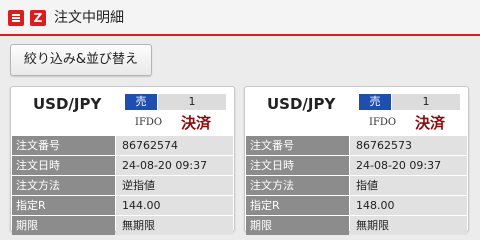 Image resolution: width=480 pixels, height=240 pixels. I want to click on detail-row: 注文番号 86762573, so click(356, 145).